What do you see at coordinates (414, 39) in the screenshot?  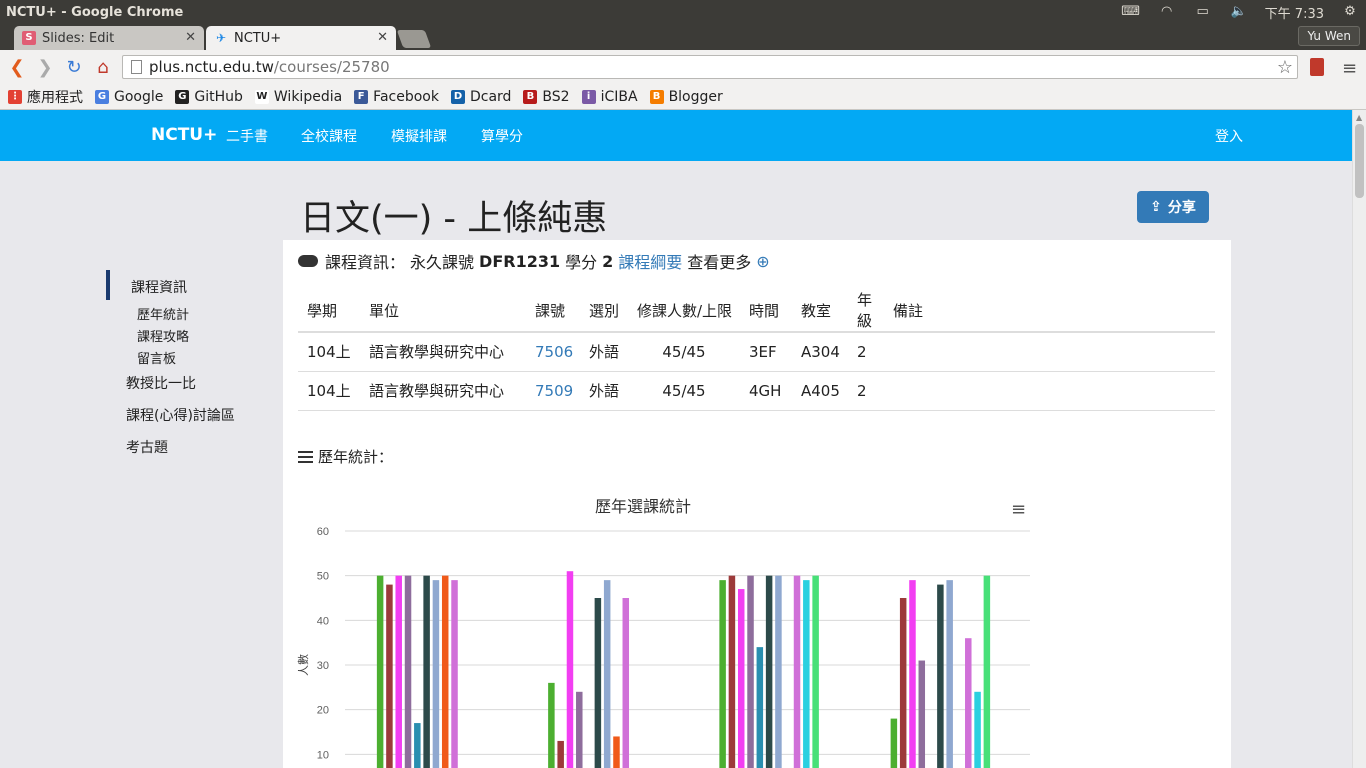 I see `new-tab-button` at bounding box center [414, 39].